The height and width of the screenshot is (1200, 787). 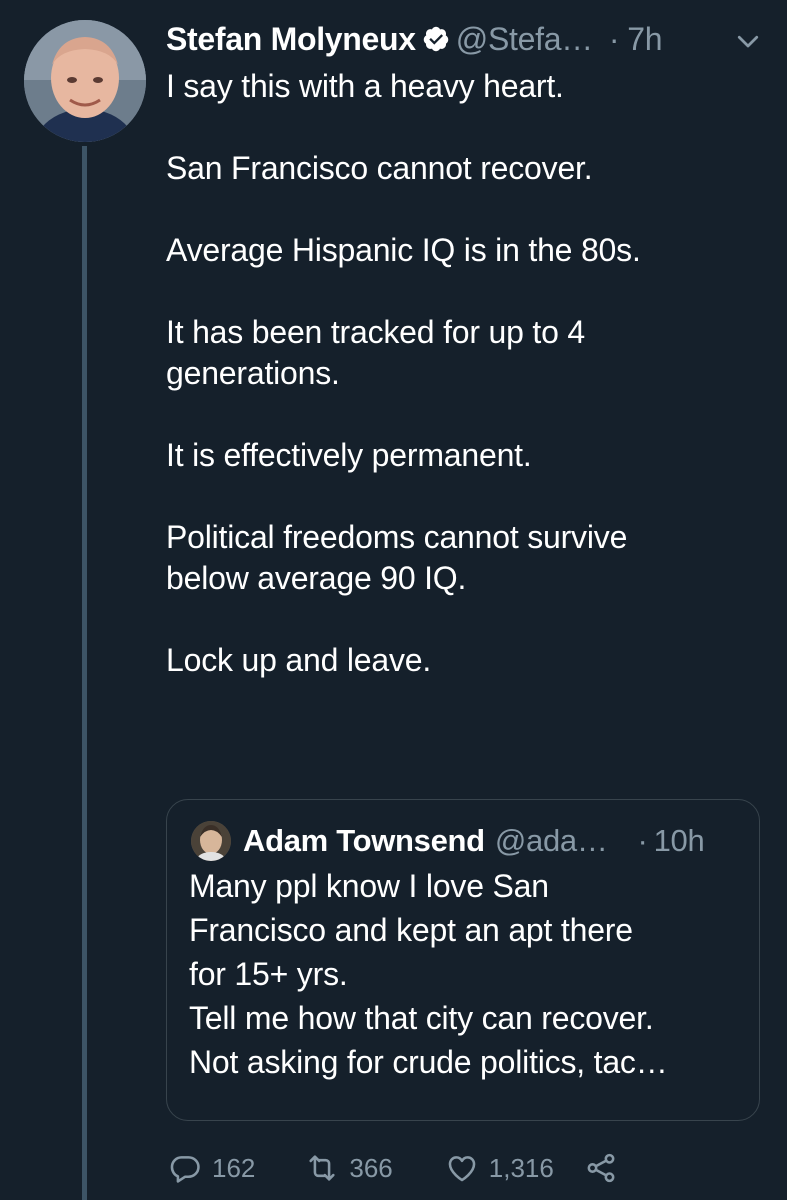 What do you see at coordinates (364, 840) in the screenshot?
I see `quoted-author-name: Adam Townsend` at bounding box center [364, 840].